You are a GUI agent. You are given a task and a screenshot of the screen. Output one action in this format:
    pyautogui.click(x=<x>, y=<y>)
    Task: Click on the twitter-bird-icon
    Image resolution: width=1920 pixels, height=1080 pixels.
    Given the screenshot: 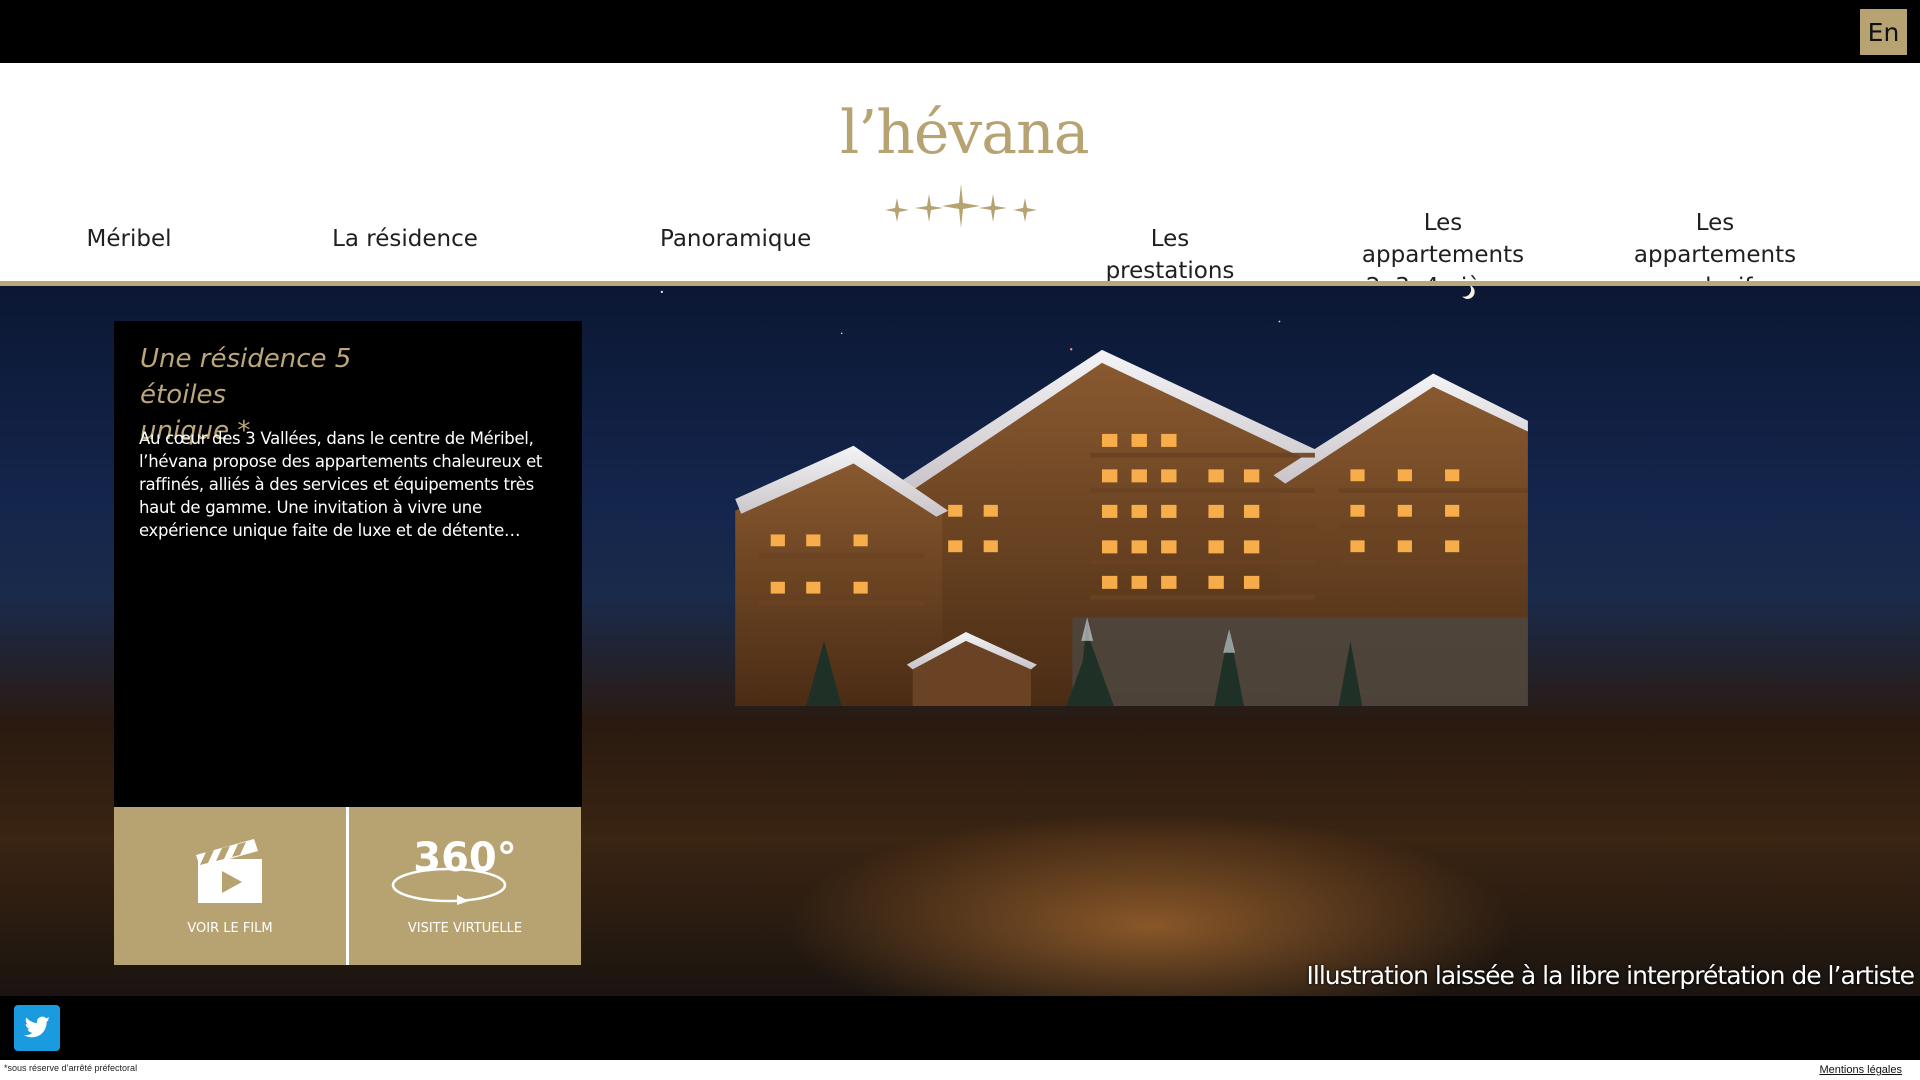 What is the action you would take?
    pyautogui.click(x=37, y=1027)
    